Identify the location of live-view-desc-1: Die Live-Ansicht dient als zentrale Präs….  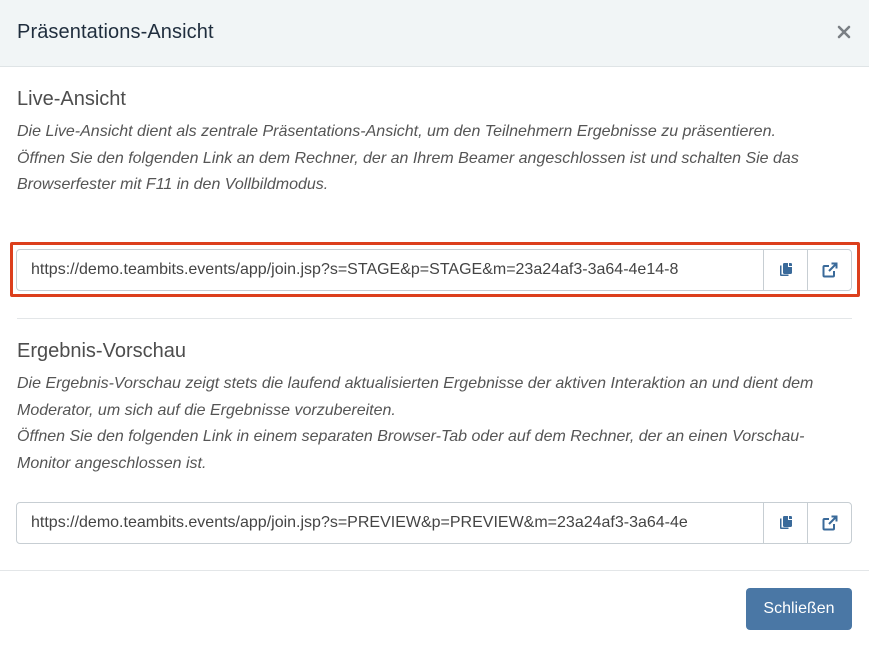
(396, 131).